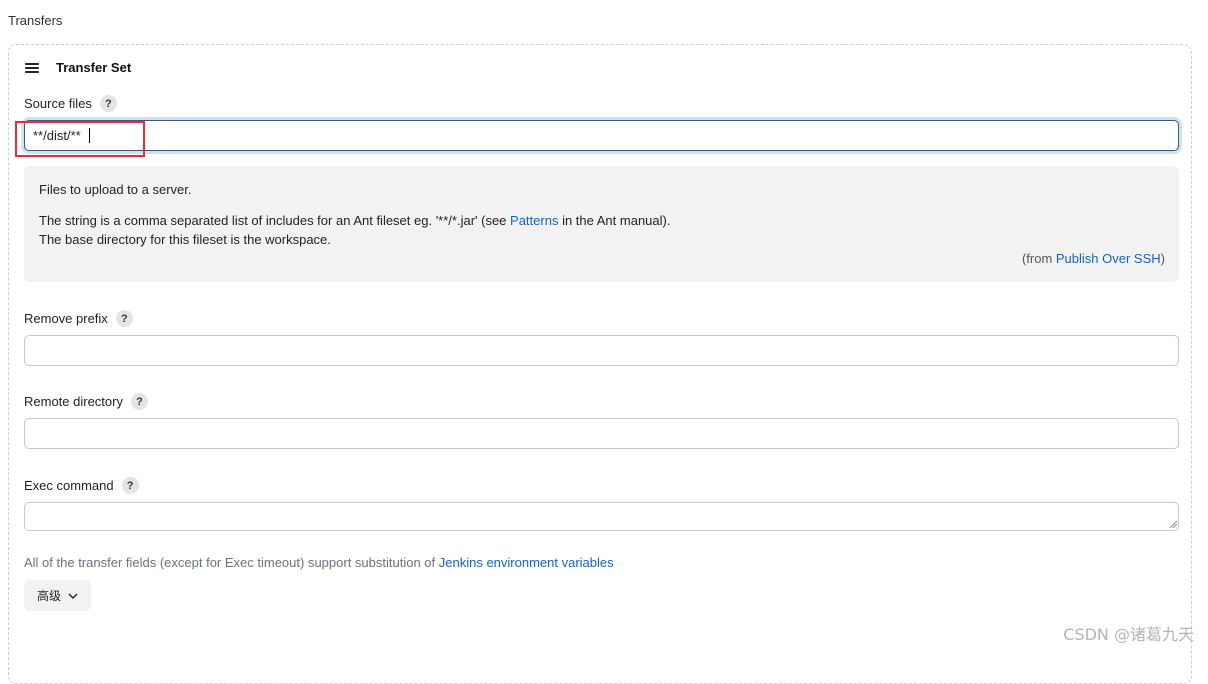 Image resolution: width=1208 pixels, height=684 pixels. What do you see at coordinates (1038, 258) in the screenshot?
I see `from-prefix: (from` at bounding box center [1038, 258].